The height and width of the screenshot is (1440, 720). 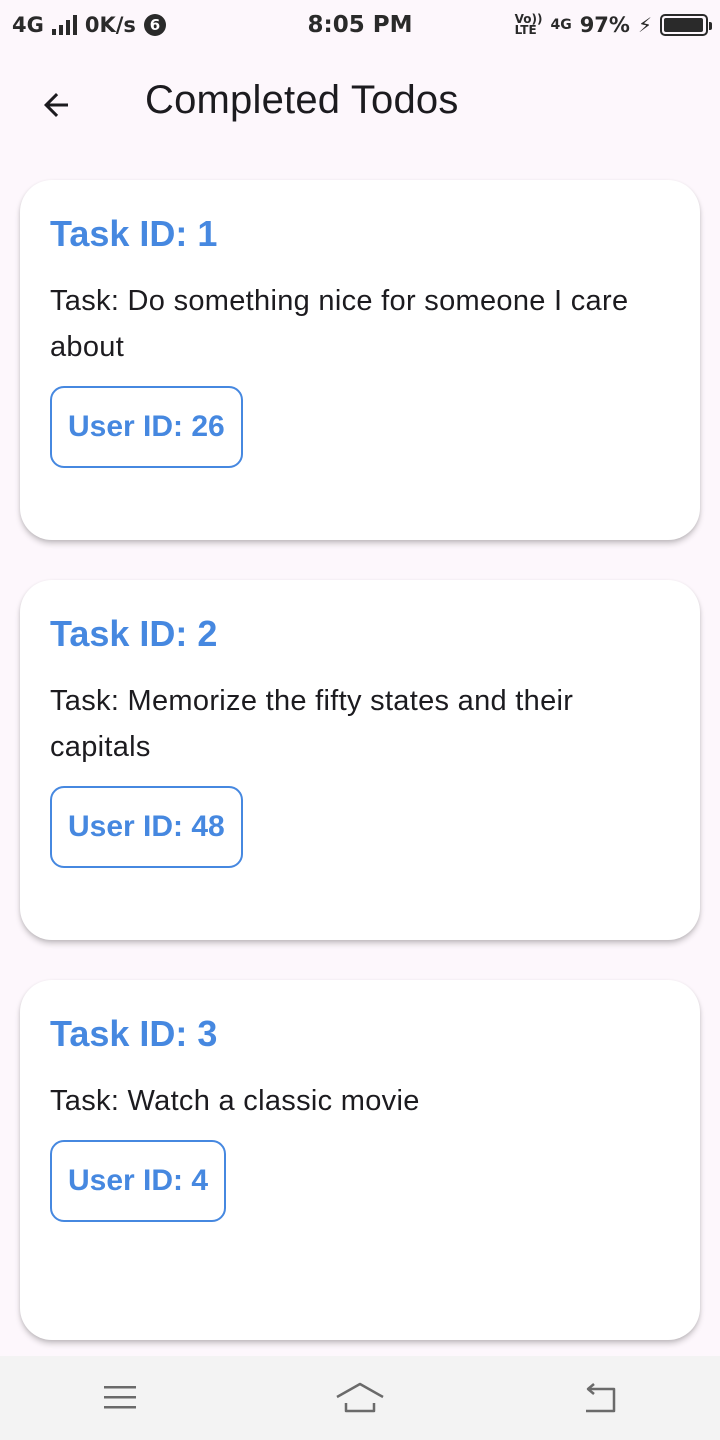 I want to click on arrow-back-icon, so click(x=56, y=105).